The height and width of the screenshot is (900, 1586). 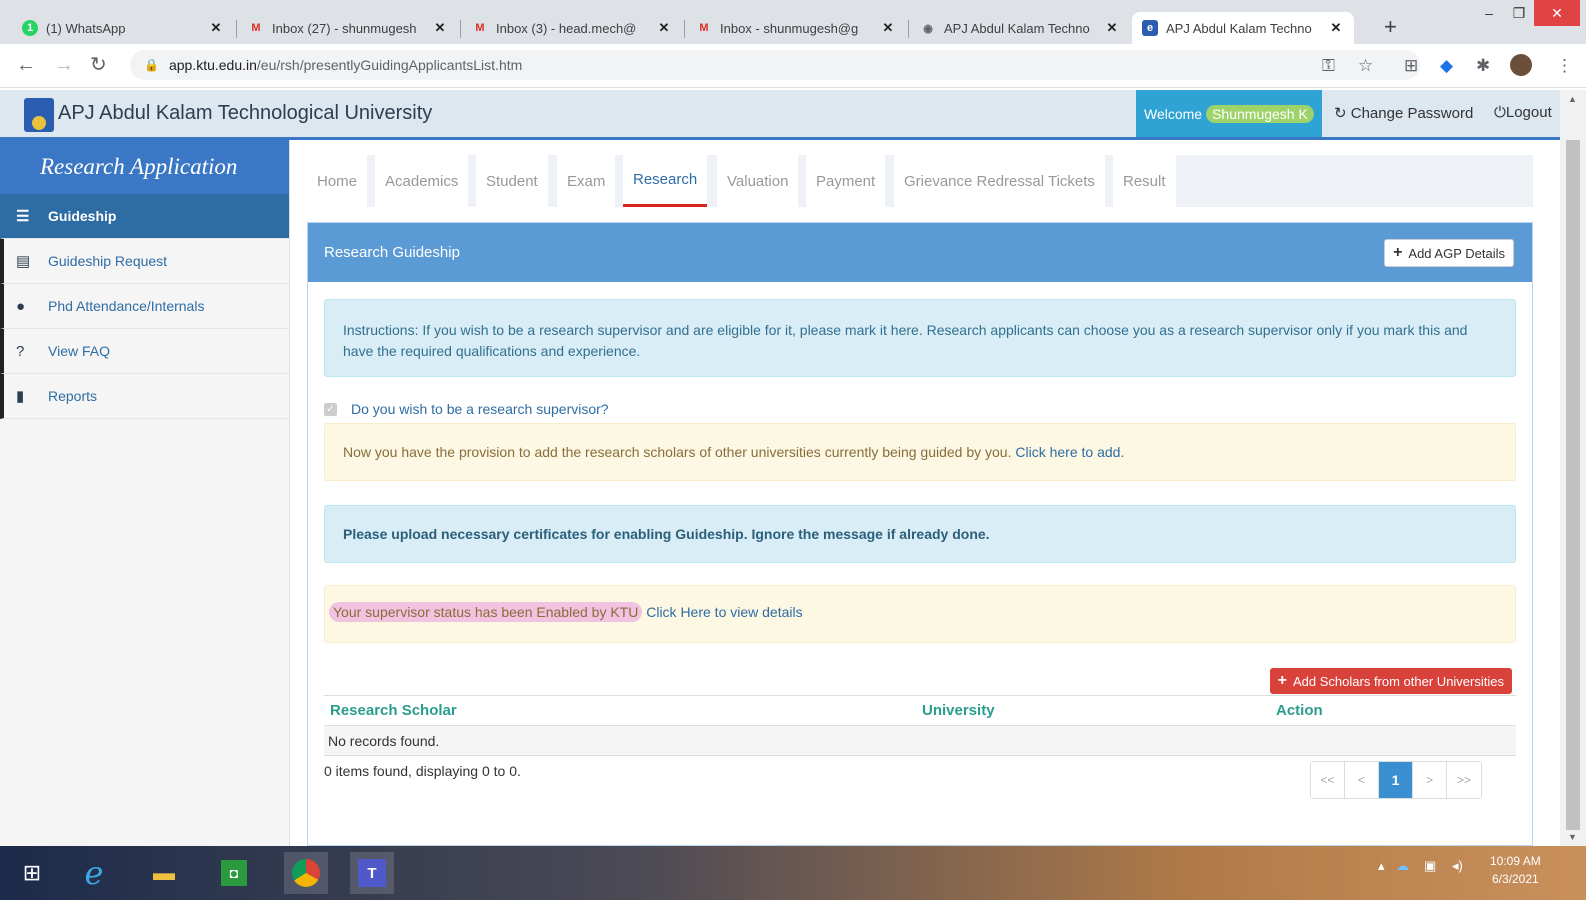 I want to click on pager-next: >, so click(x=1430, y=780).